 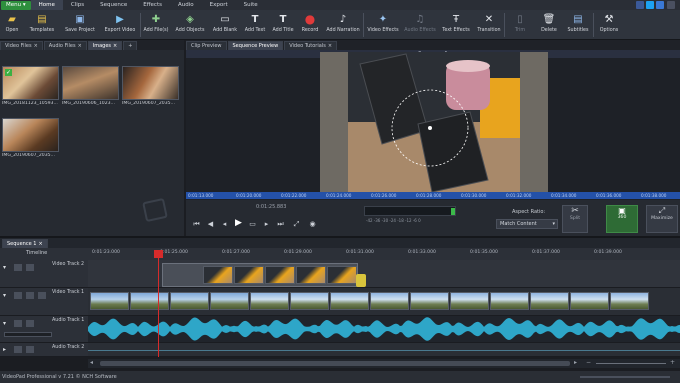 What do you see at coordinates (190, 25) in the screenshot?
I see `add-objects-button: ◈ Add Objects` at bounding box center [190, 25].